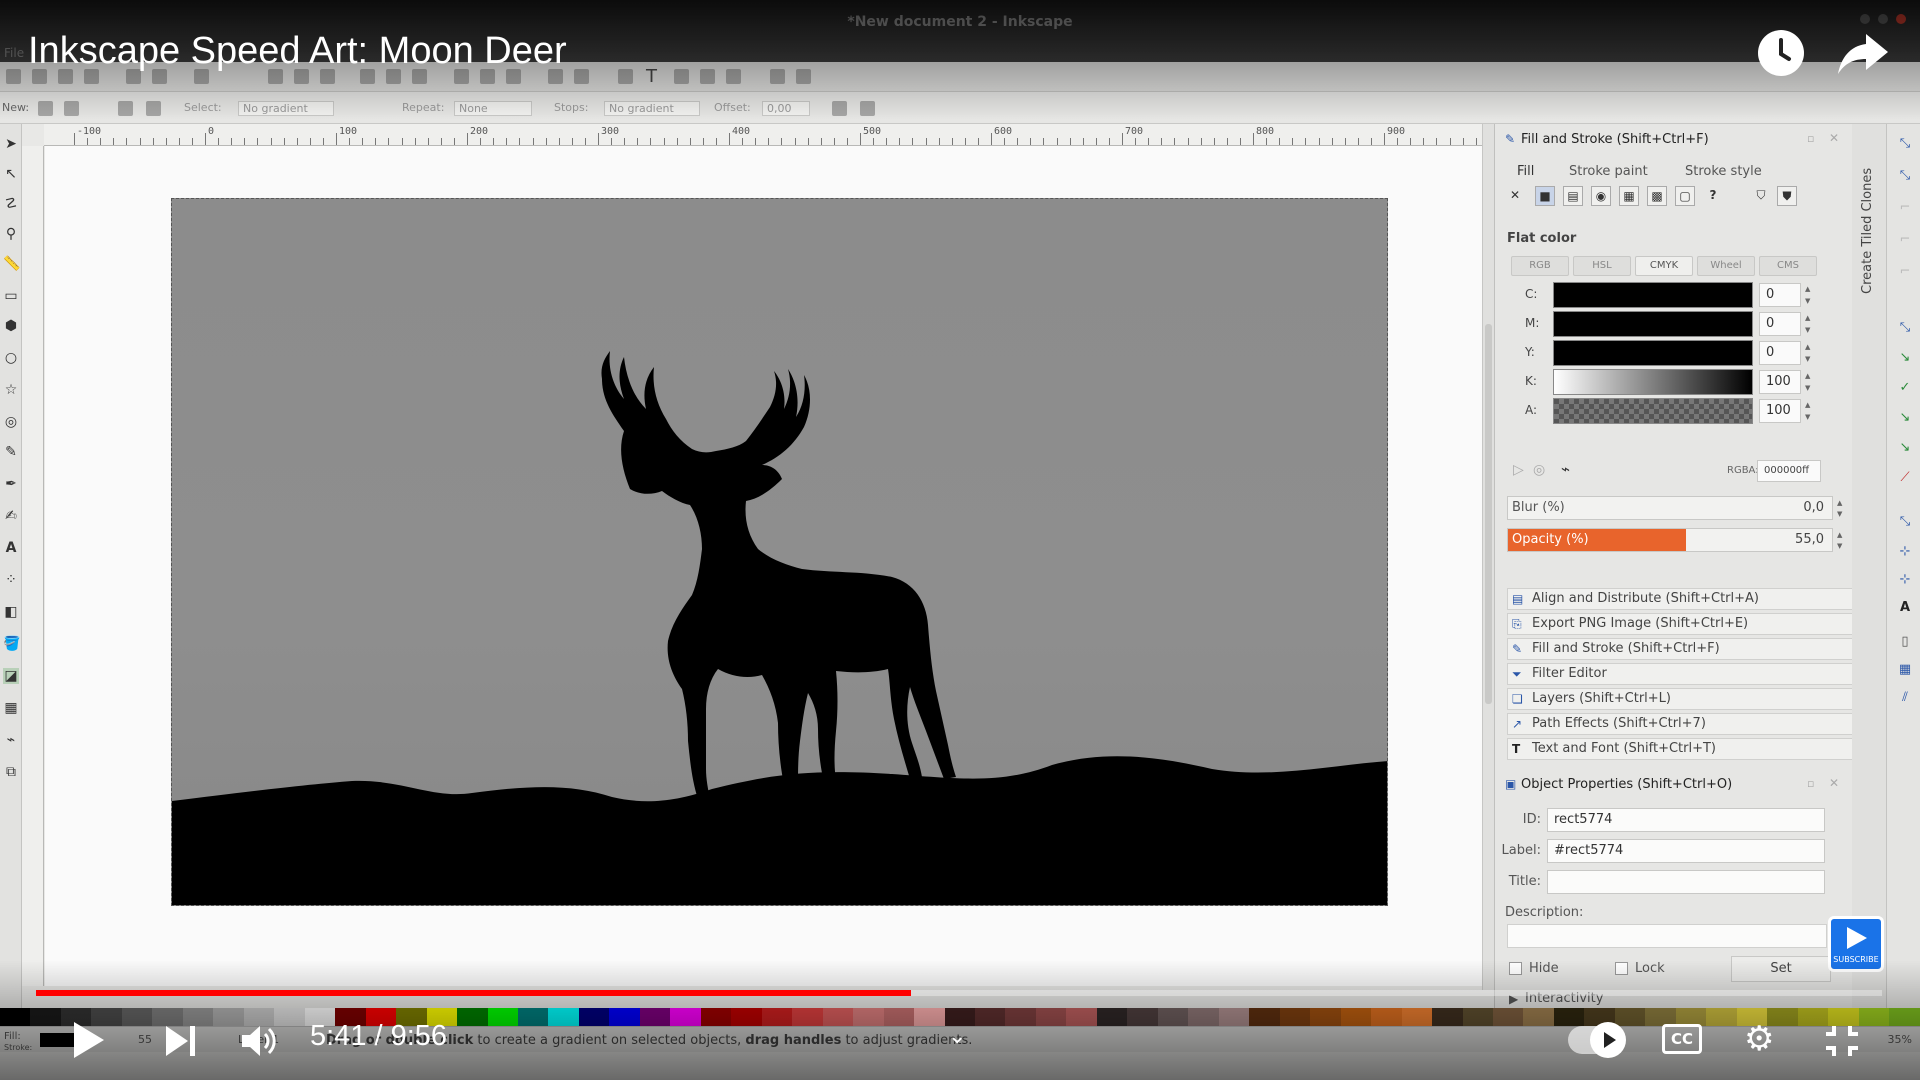 The width and height of the screenshot is (1920, 1080). Describe the element at coordinates (11, 740) in the screenshot. I see `dropper-tool-icon: ⌁` at that location.